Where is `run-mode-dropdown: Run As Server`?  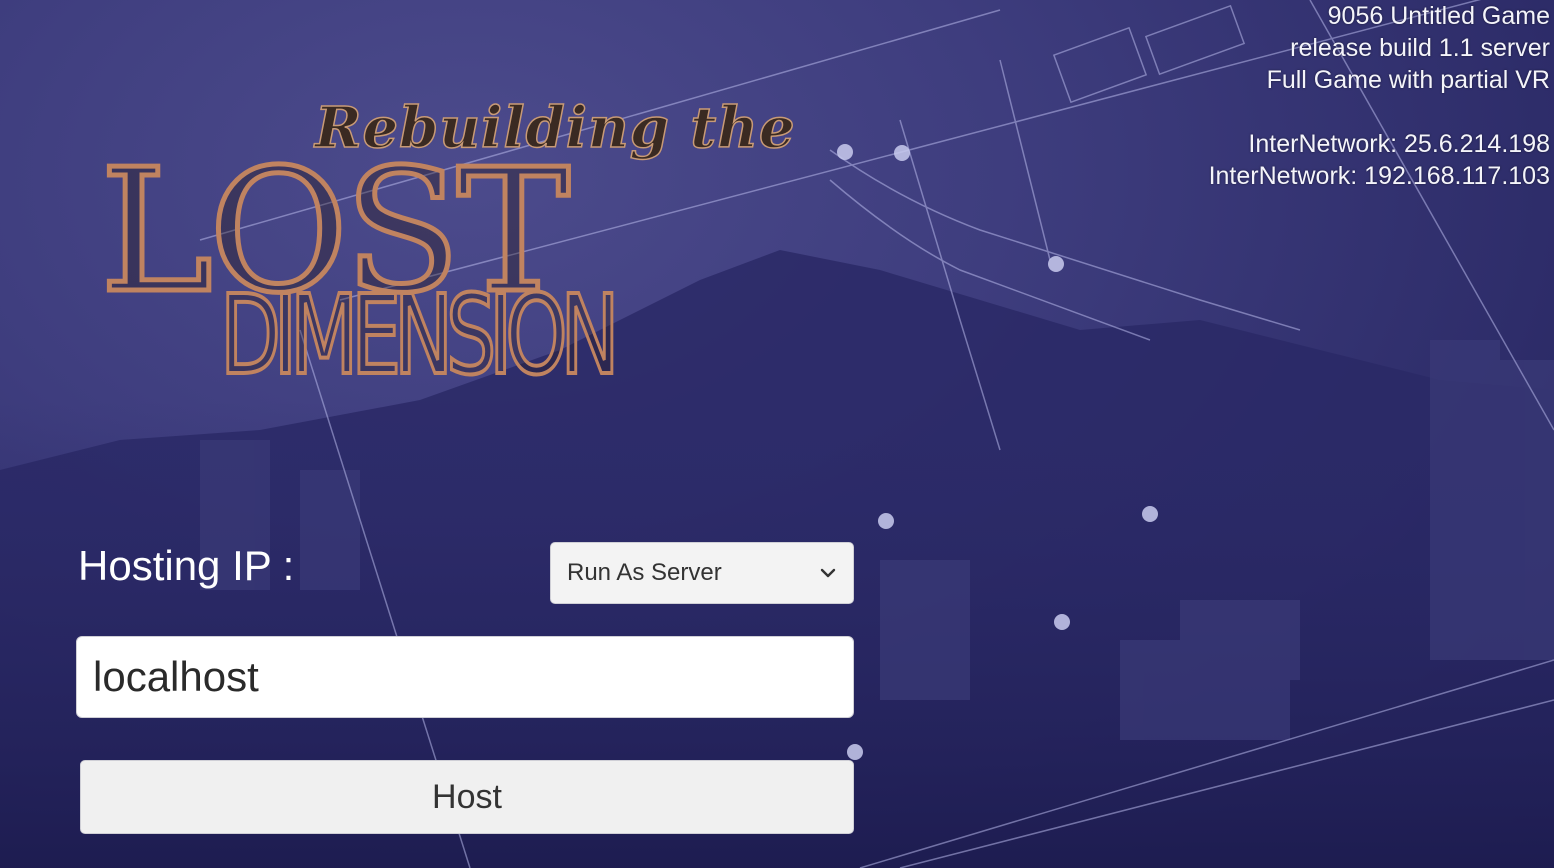 run-mode-dropdown: Run As Server is located at coordinates (702, 573).